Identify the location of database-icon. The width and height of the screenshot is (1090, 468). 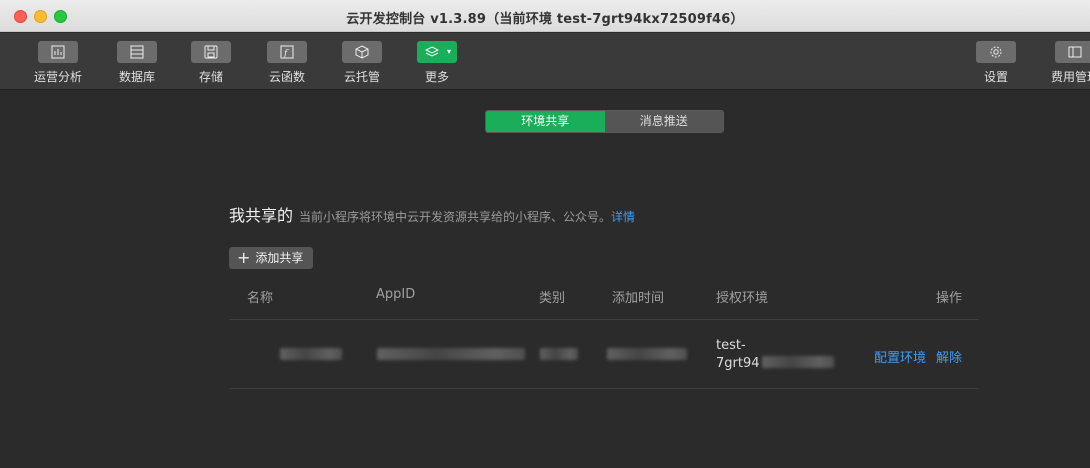
(137, 52).